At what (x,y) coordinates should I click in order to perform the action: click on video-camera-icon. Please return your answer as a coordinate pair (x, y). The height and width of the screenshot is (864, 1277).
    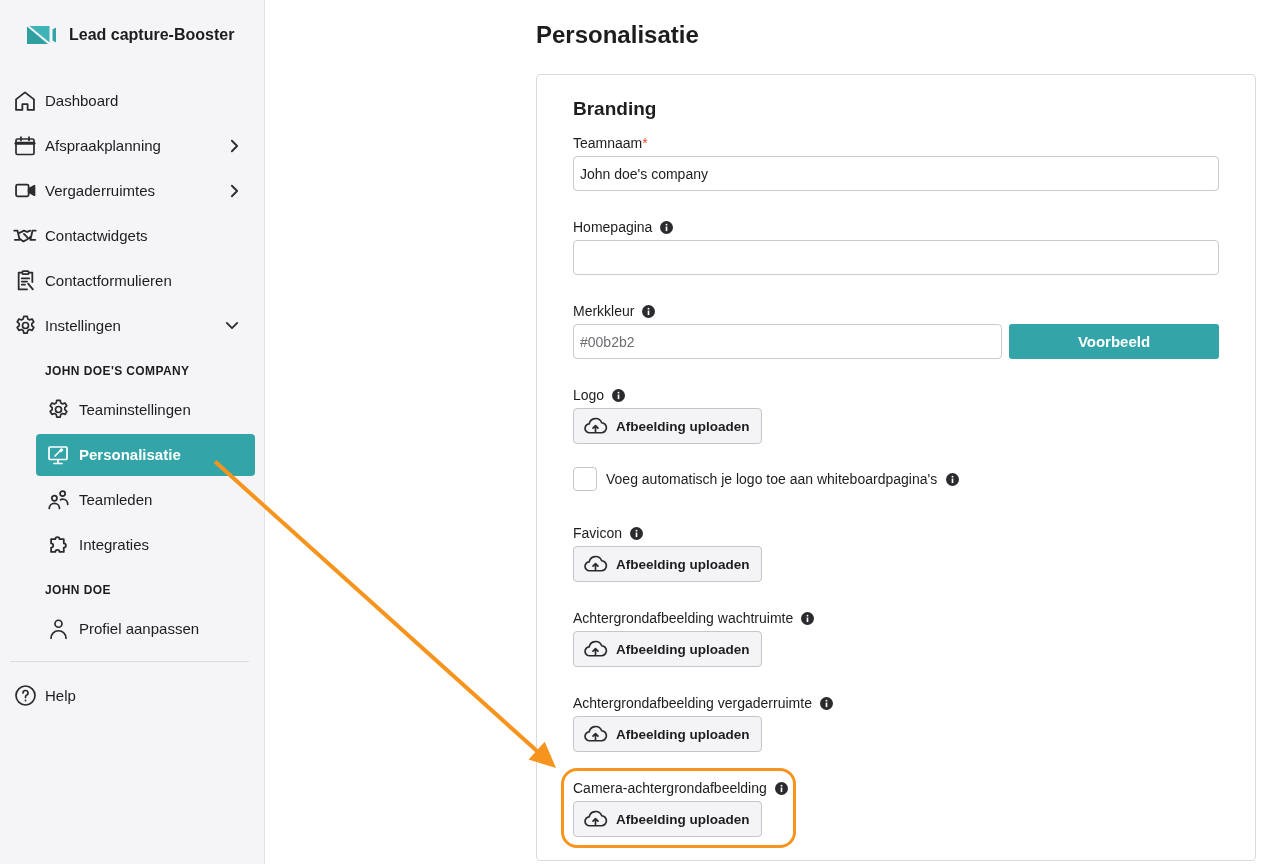
    Looking at the image, I should click on (25, 190).